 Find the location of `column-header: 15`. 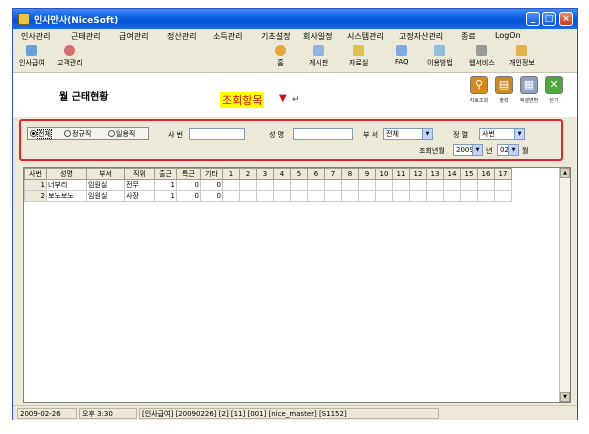

column-header: 15 is located at coordinates (469, 174).